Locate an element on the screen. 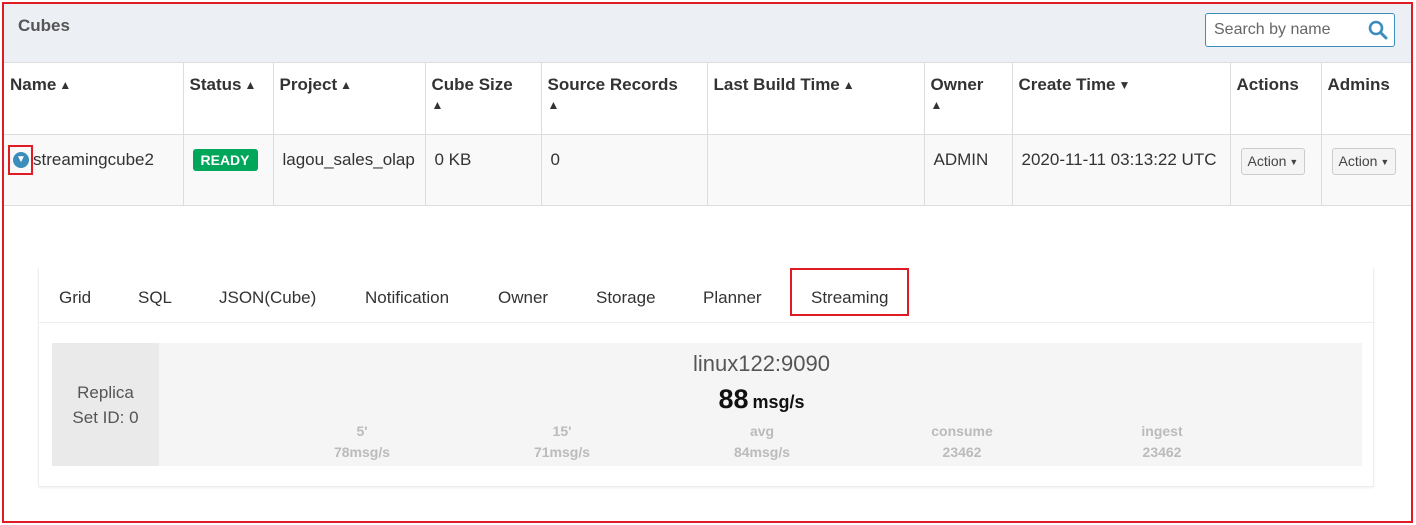  metric-label: ingest is located at coordinates (1162, 431).